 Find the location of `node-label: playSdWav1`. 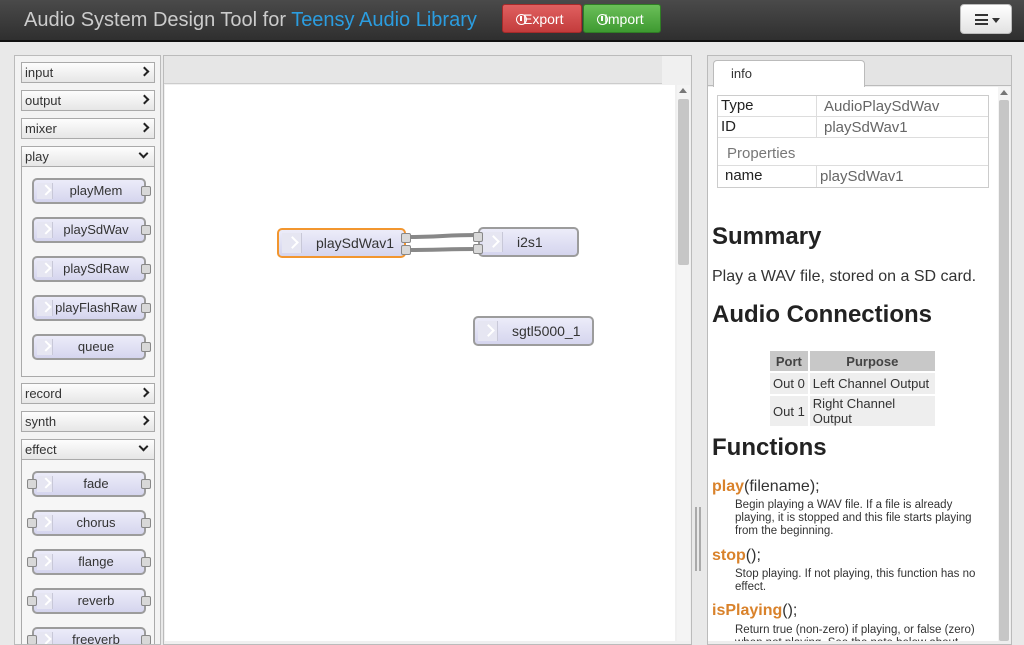

node-label: playSdWav1 is located at coordinates (355, 243).